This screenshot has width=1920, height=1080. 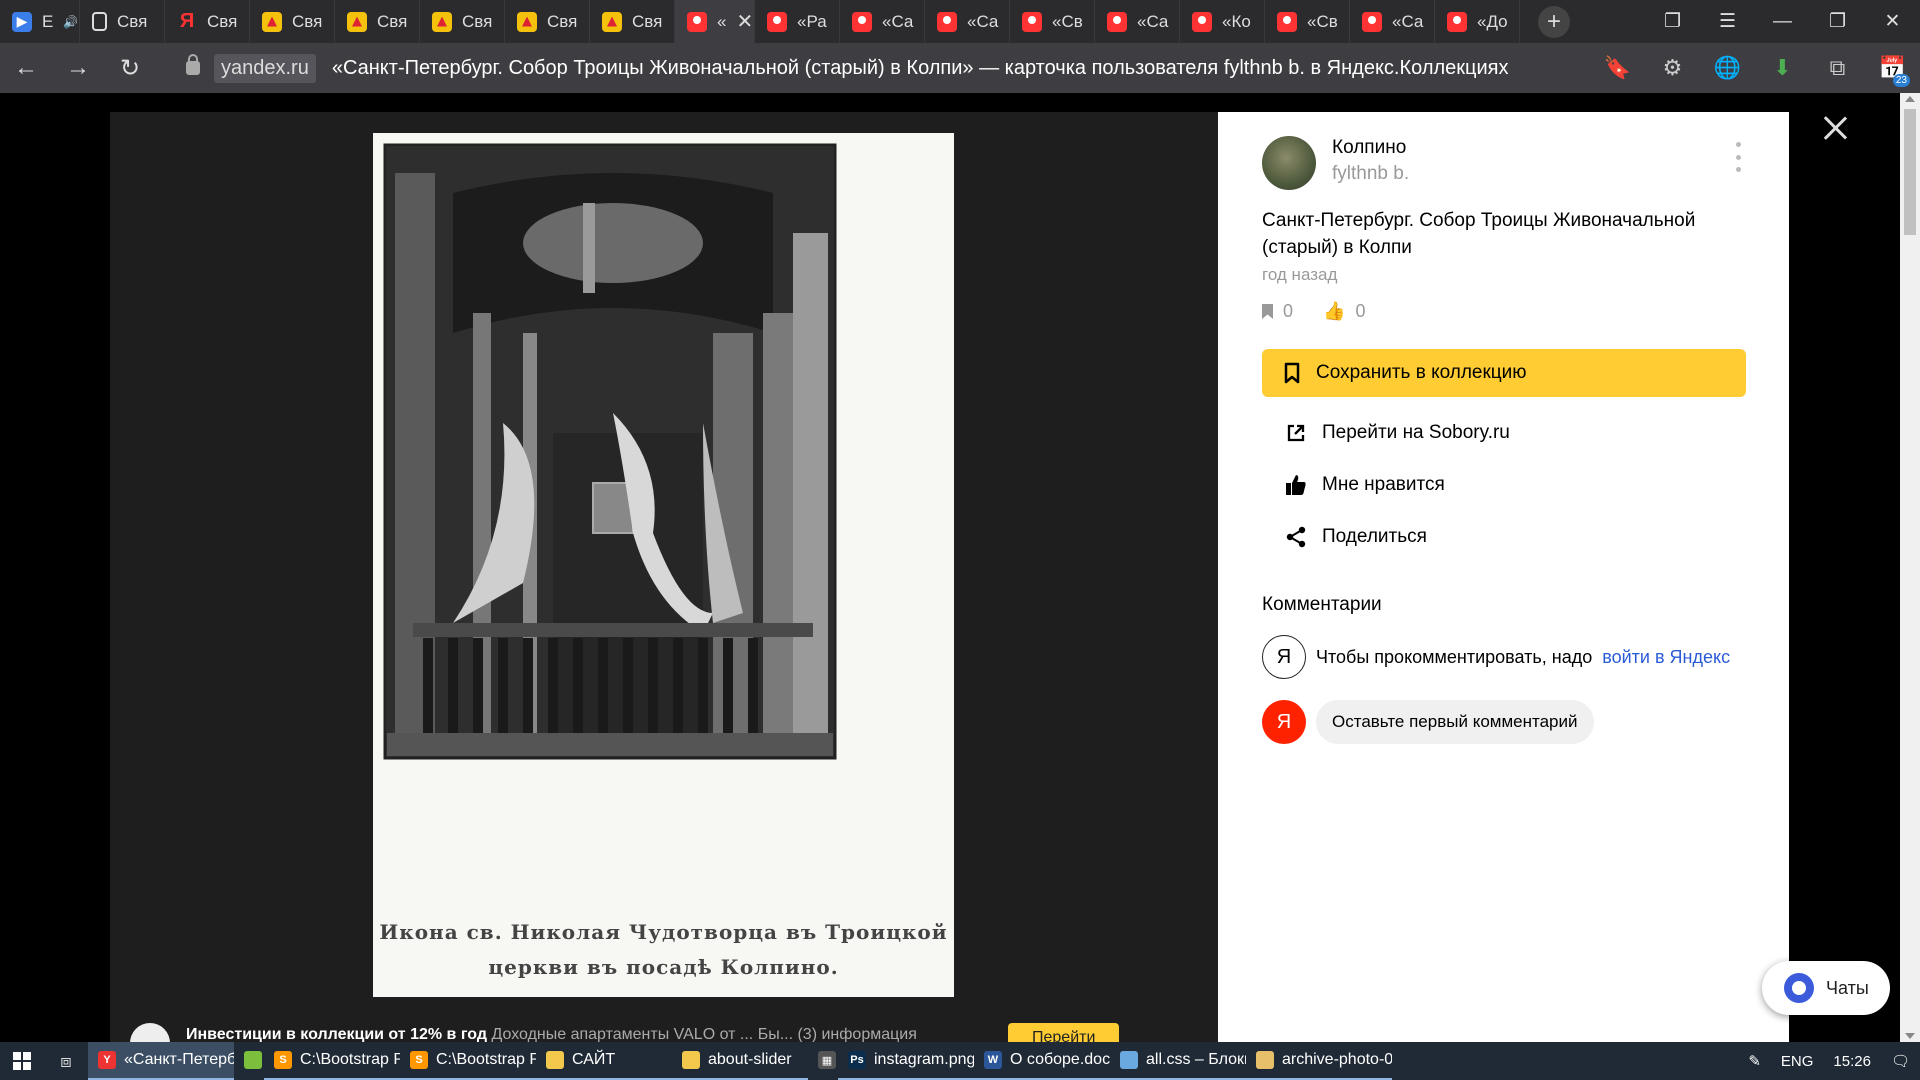 I want to click on share-icon, so click(x=1296, y=537).